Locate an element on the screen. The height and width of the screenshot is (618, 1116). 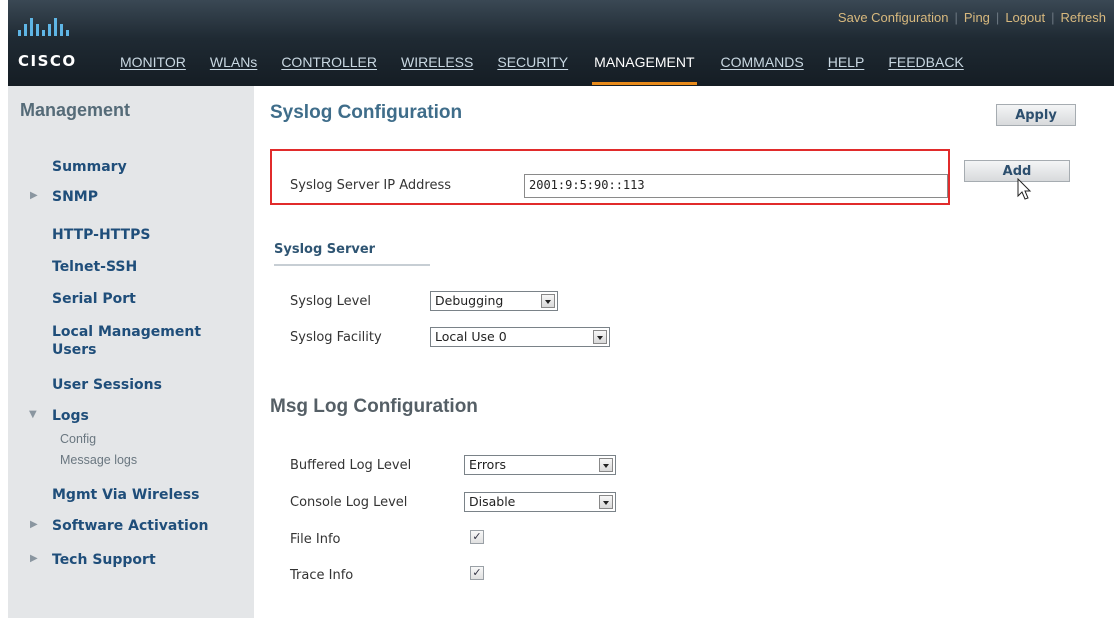
triangle-down-icon: ▼ is located at coordinates (33, 414).